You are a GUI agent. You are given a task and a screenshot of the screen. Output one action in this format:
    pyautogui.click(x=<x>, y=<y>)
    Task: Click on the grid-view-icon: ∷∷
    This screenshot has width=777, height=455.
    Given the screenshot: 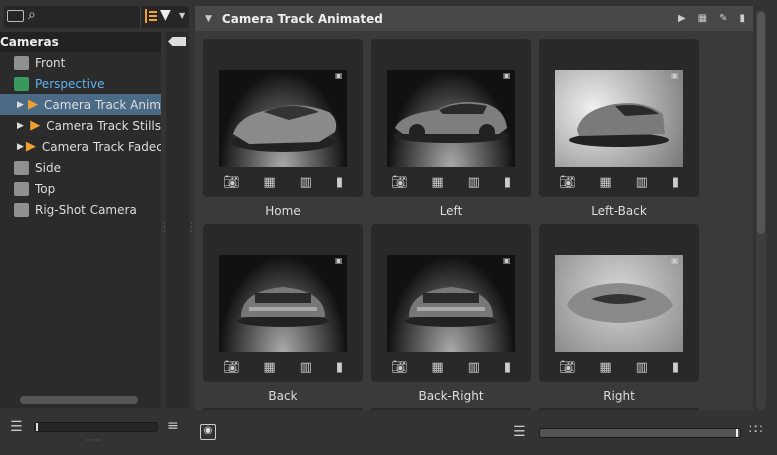 What is the action you would take?
    pyautogui.click(x=755, y=429)
    